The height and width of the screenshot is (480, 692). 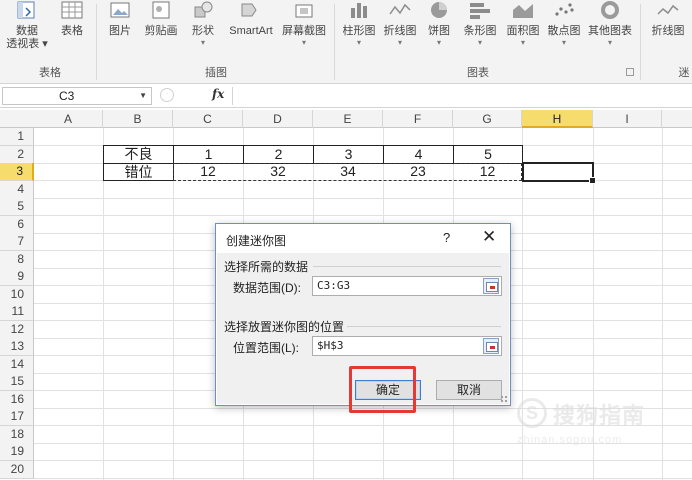 What do you see at coordinates (400, 31) in the screenshot?
I see `line-chart-label: 折线图` at bounding box center [400, 31].